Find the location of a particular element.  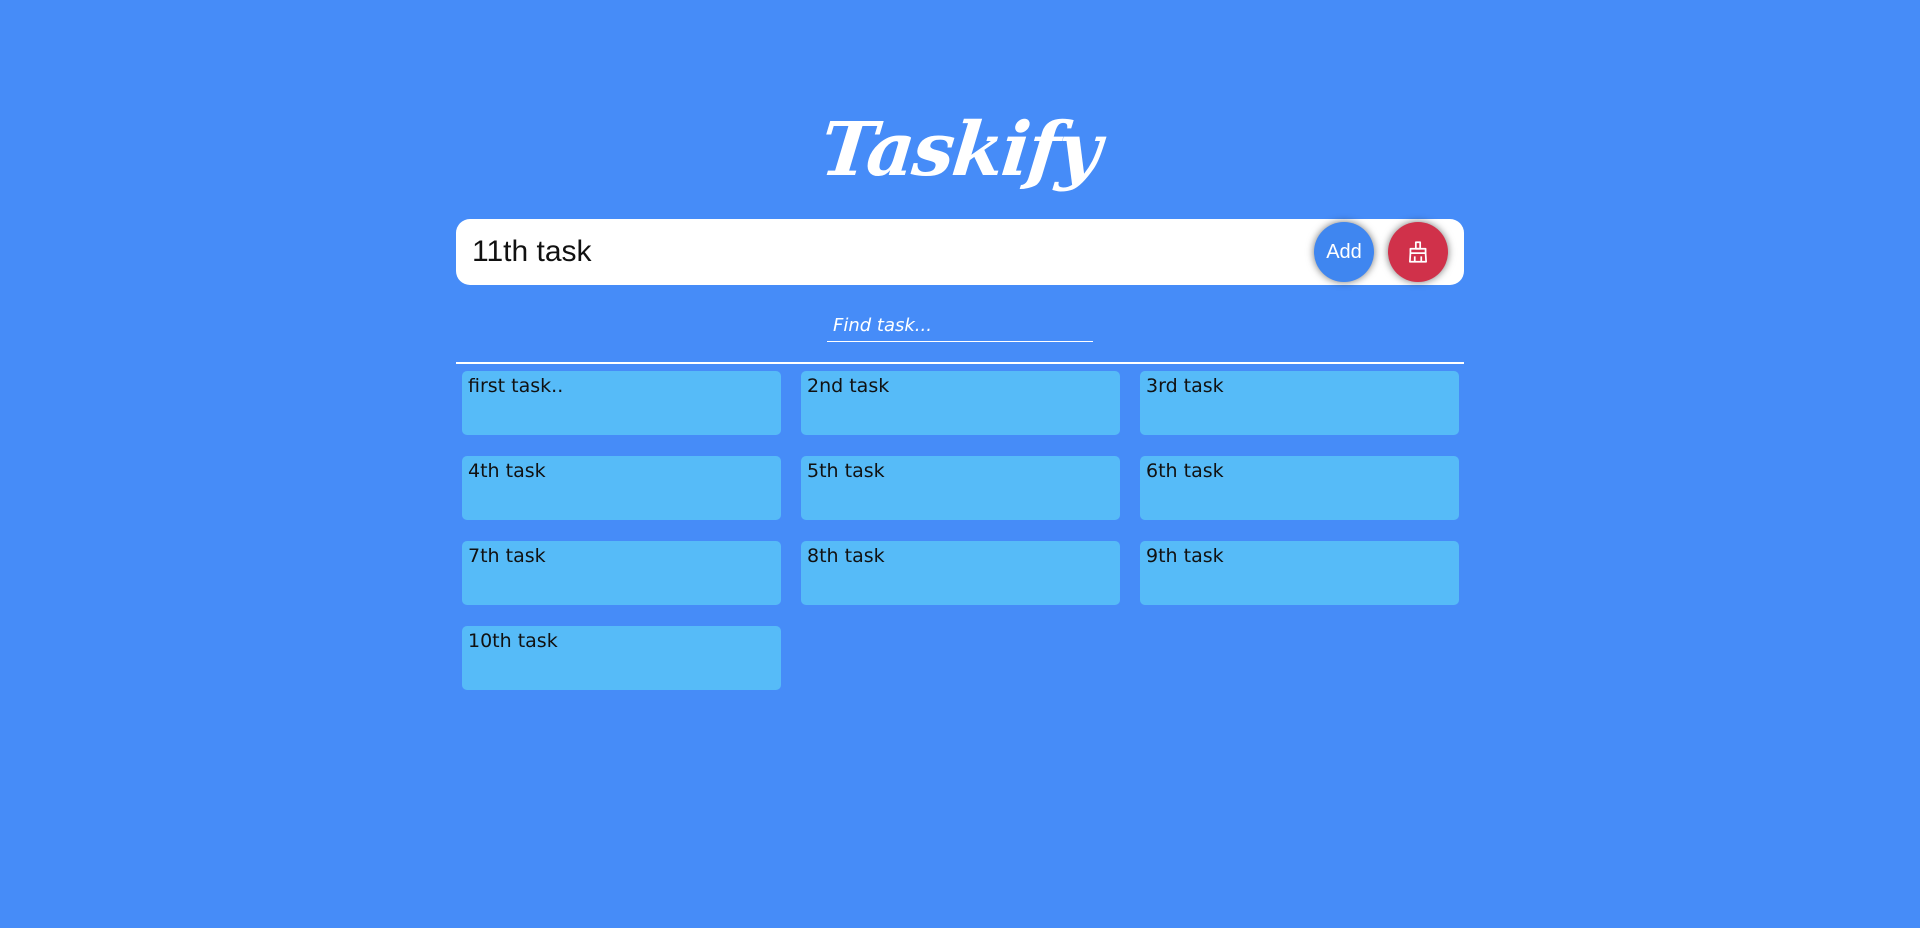

task-text: 5th task is located at coordinates (846, 471).